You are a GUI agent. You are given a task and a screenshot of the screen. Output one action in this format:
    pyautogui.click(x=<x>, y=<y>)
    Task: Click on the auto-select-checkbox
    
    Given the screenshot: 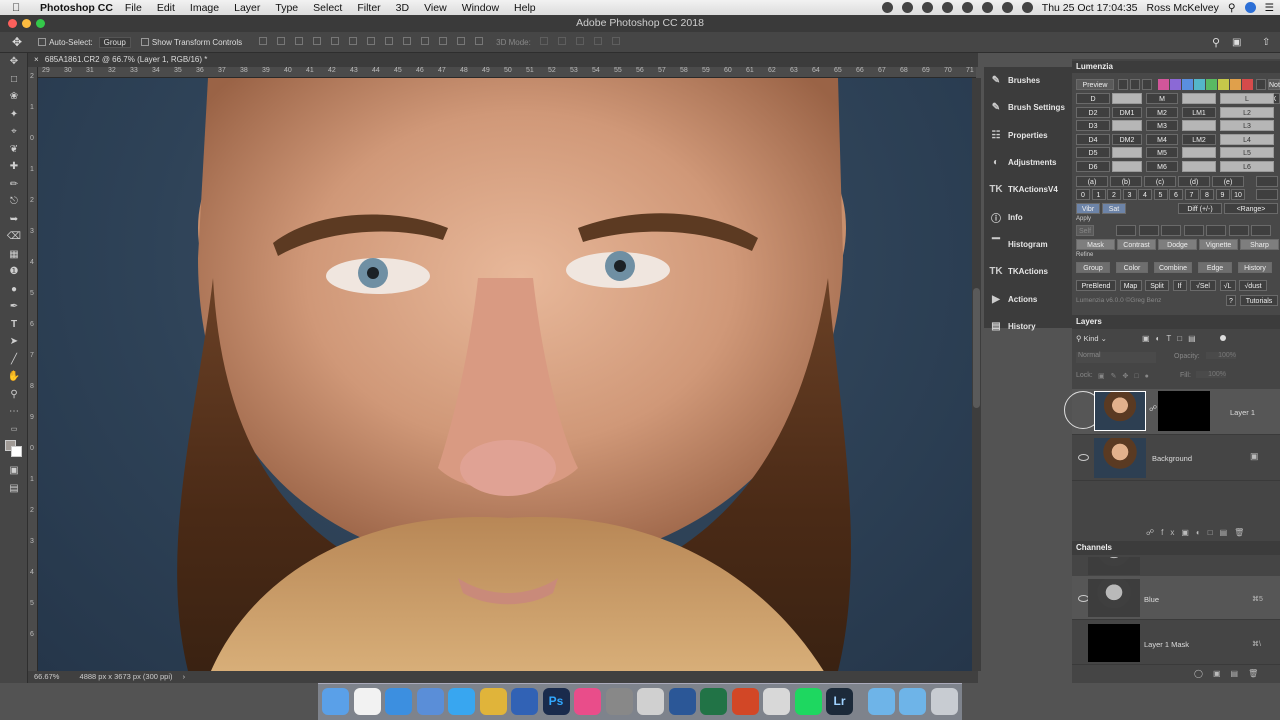 What is the action you would take?
    pyautogui.click(x=42, y=42)
    